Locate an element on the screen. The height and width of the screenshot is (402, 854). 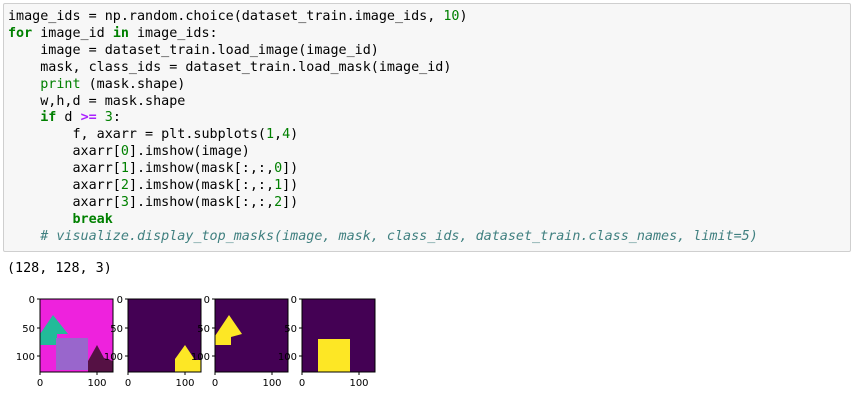
code-line: print (mask.shape) is located at coordinates (96, 84).